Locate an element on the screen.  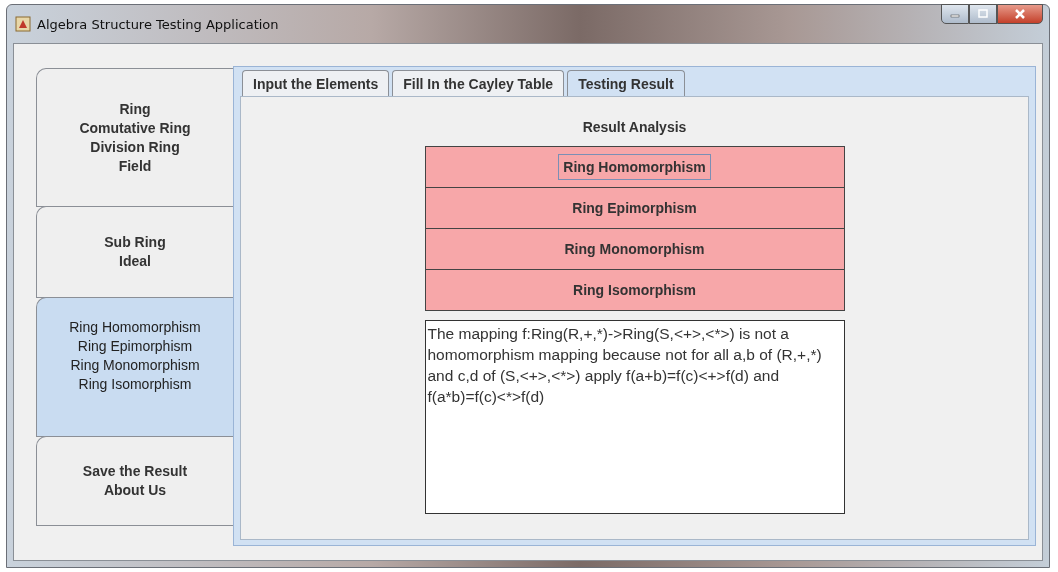
result-button: Ring Homomorphism is located at coordinates (634, 167).